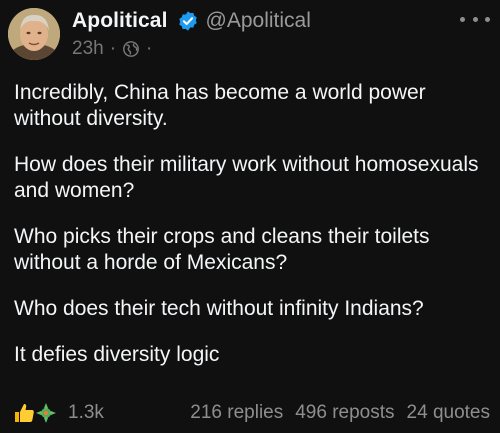 This screenshot has height=433, width=500. What do you see at coordinates (24, 413) in the screenshot?
I see `thumbs-up-icon` at bounding box center [24, 413].